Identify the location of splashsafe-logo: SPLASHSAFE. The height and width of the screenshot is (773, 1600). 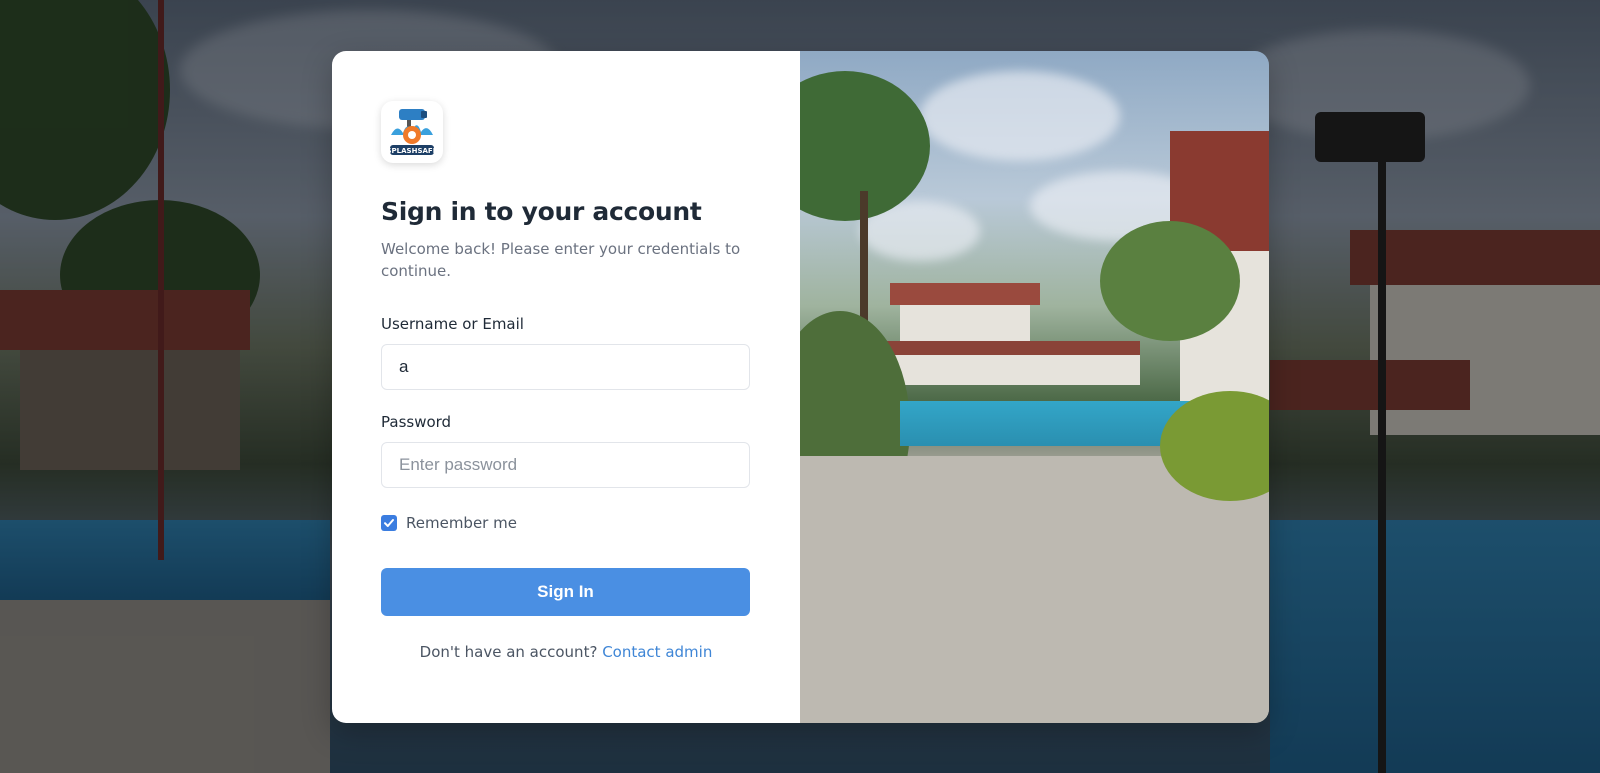
(412, 132).